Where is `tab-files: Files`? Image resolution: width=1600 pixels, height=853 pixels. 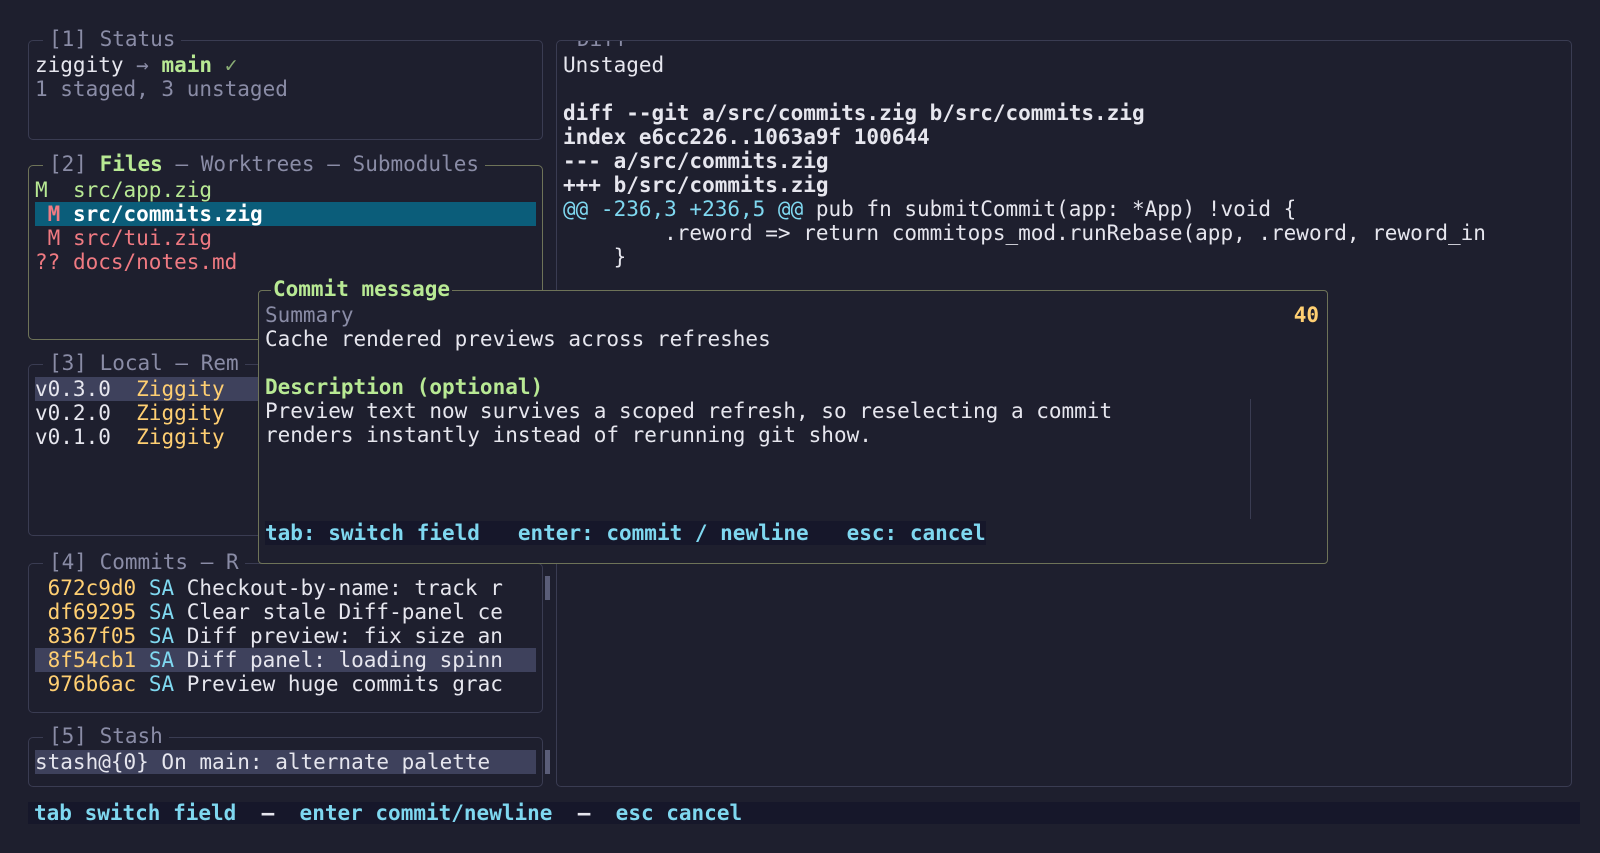 tab-files: Files is located at coordinates (131, 164).